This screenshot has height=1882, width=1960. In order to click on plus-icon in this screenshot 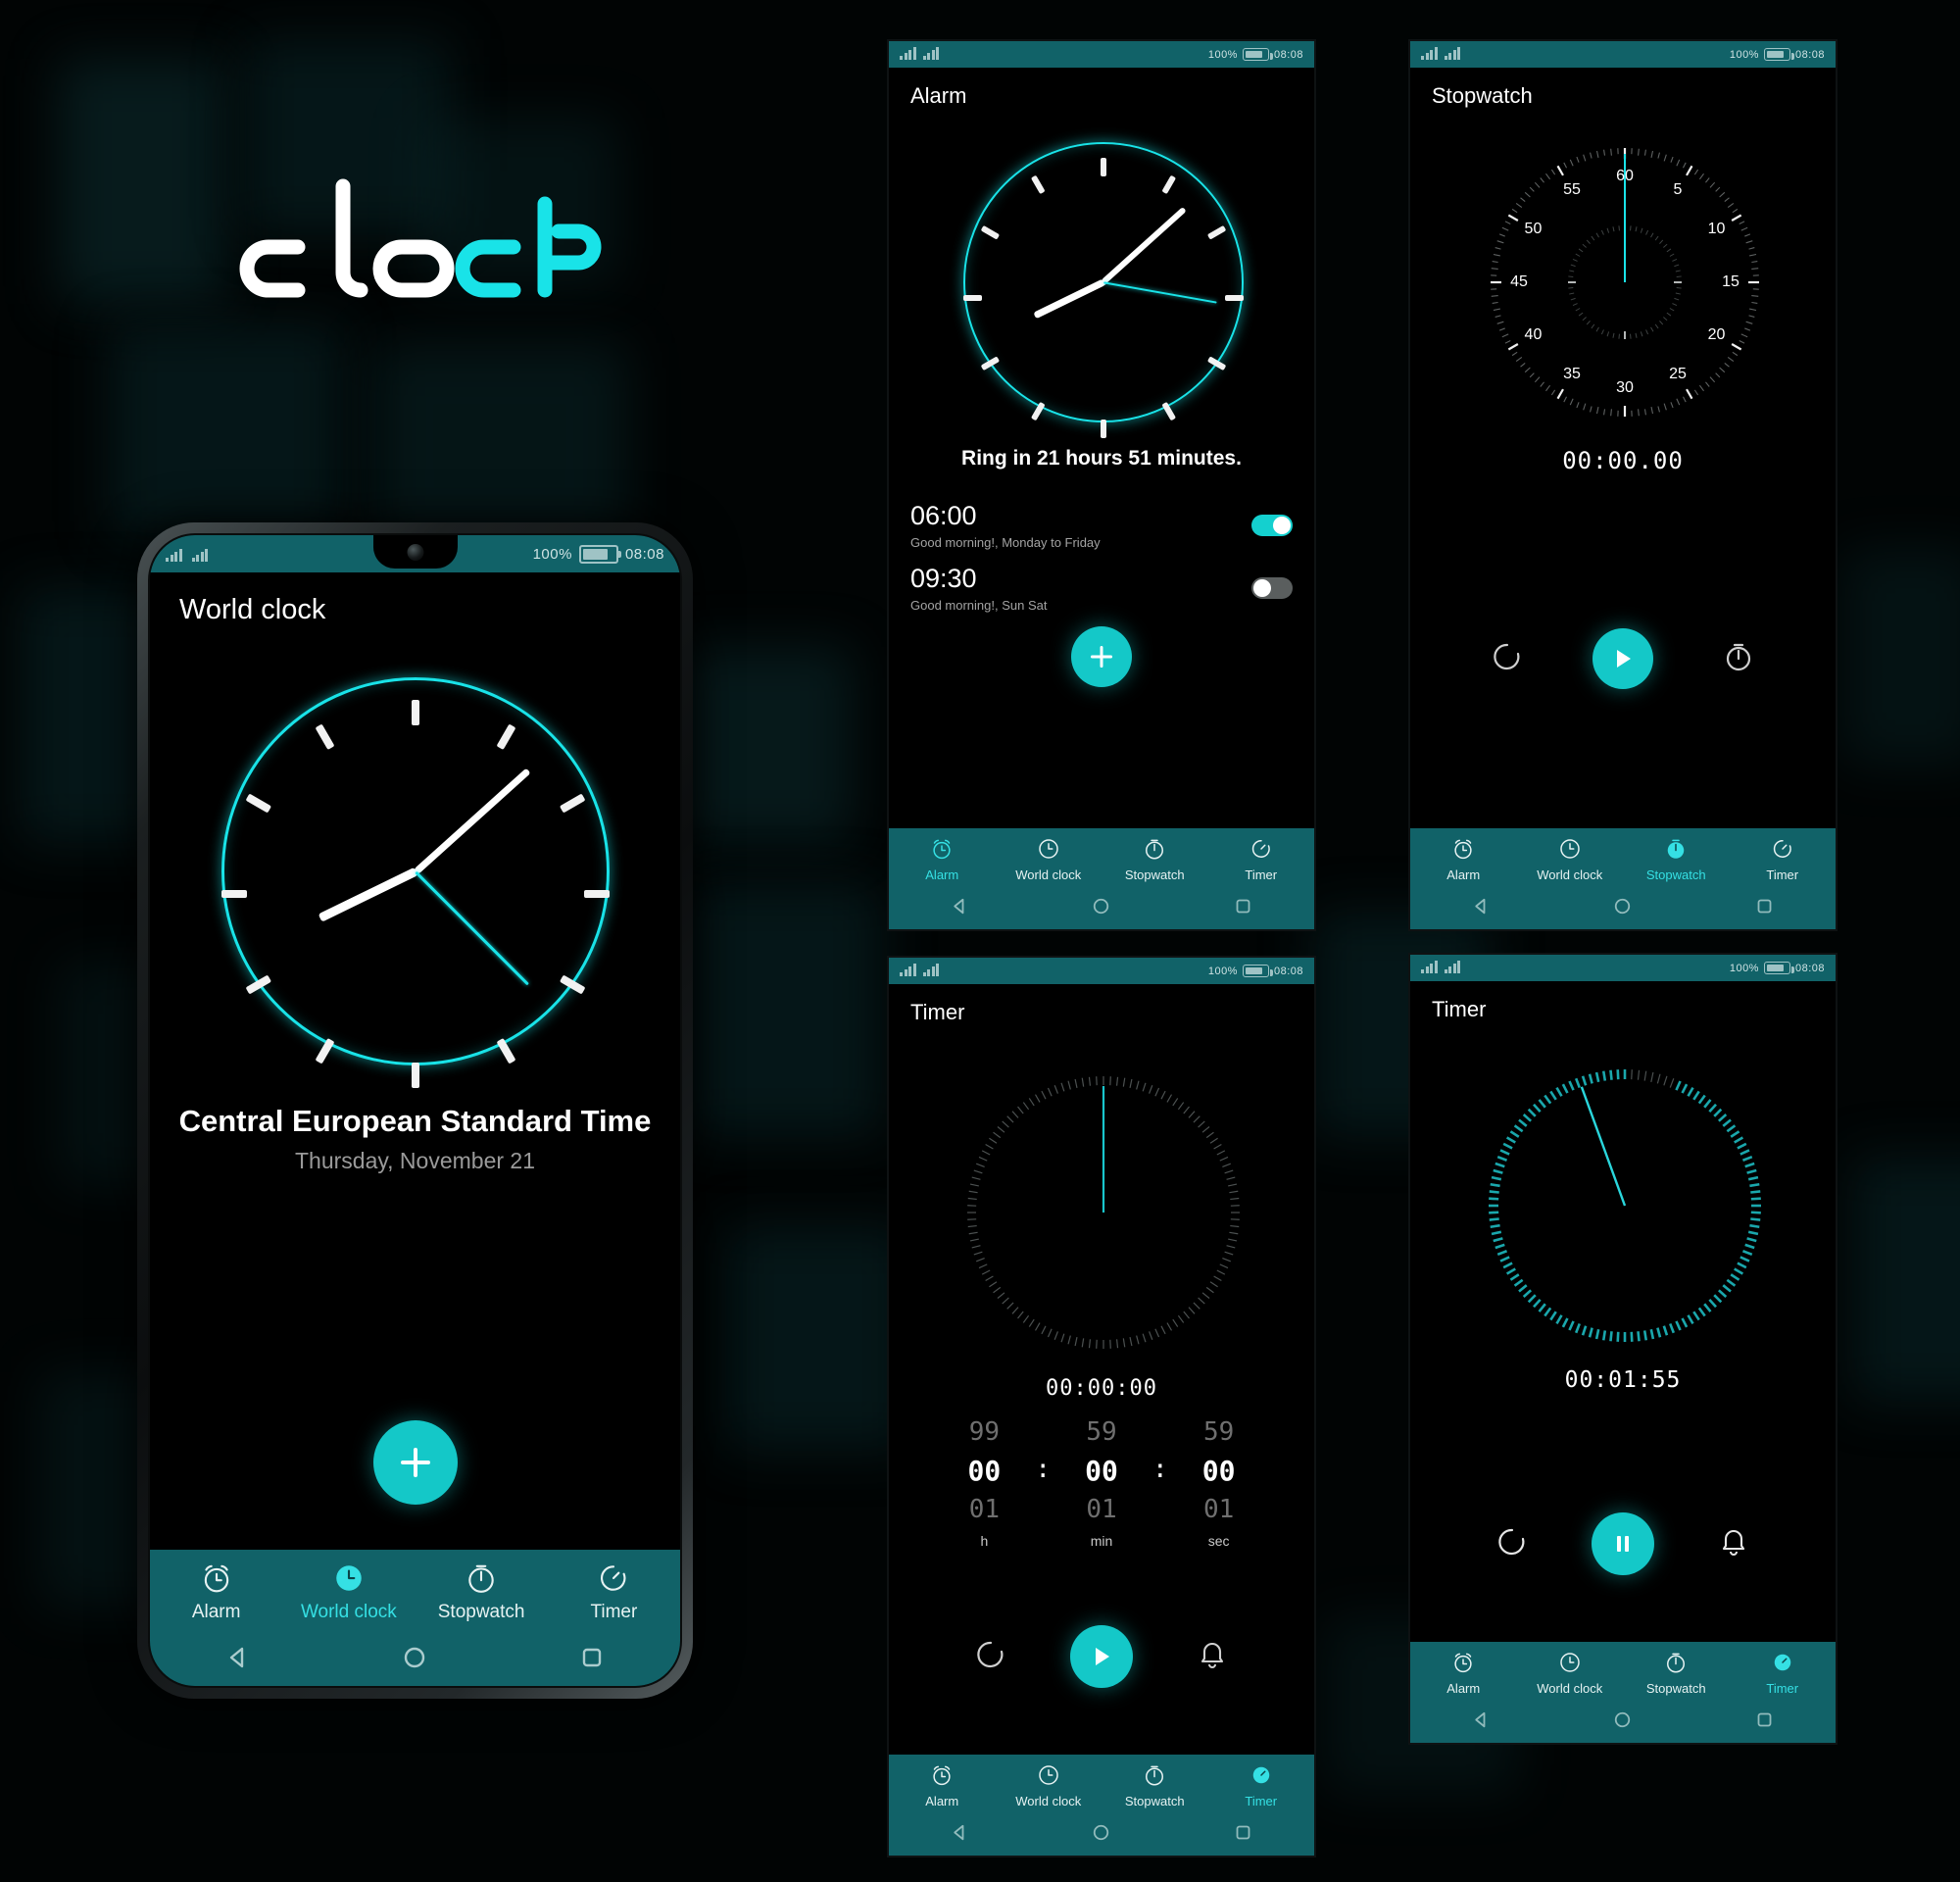, I will do `click(1101, 657)`.